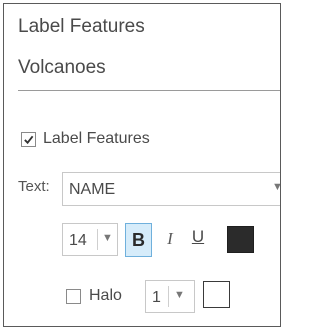  What do you see at coordinates (240, 239) in the screenshot?
I see `font-color-swatch` at bounding box center [240, 239].